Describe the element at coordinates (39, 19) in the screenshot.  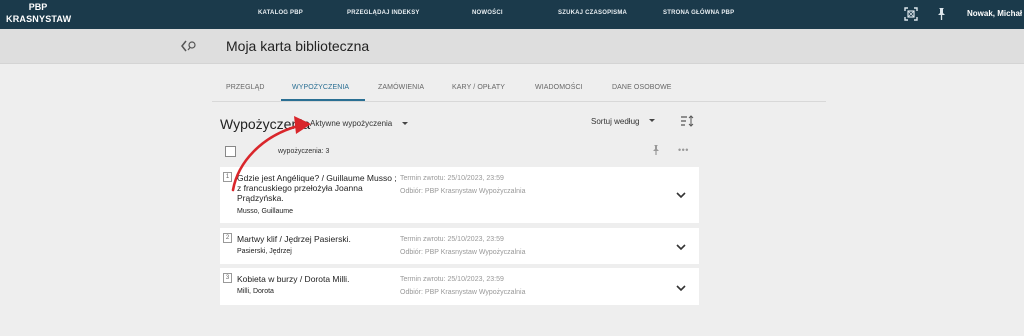
I see `logo-line-2: KRASNYSTAW` at that location.